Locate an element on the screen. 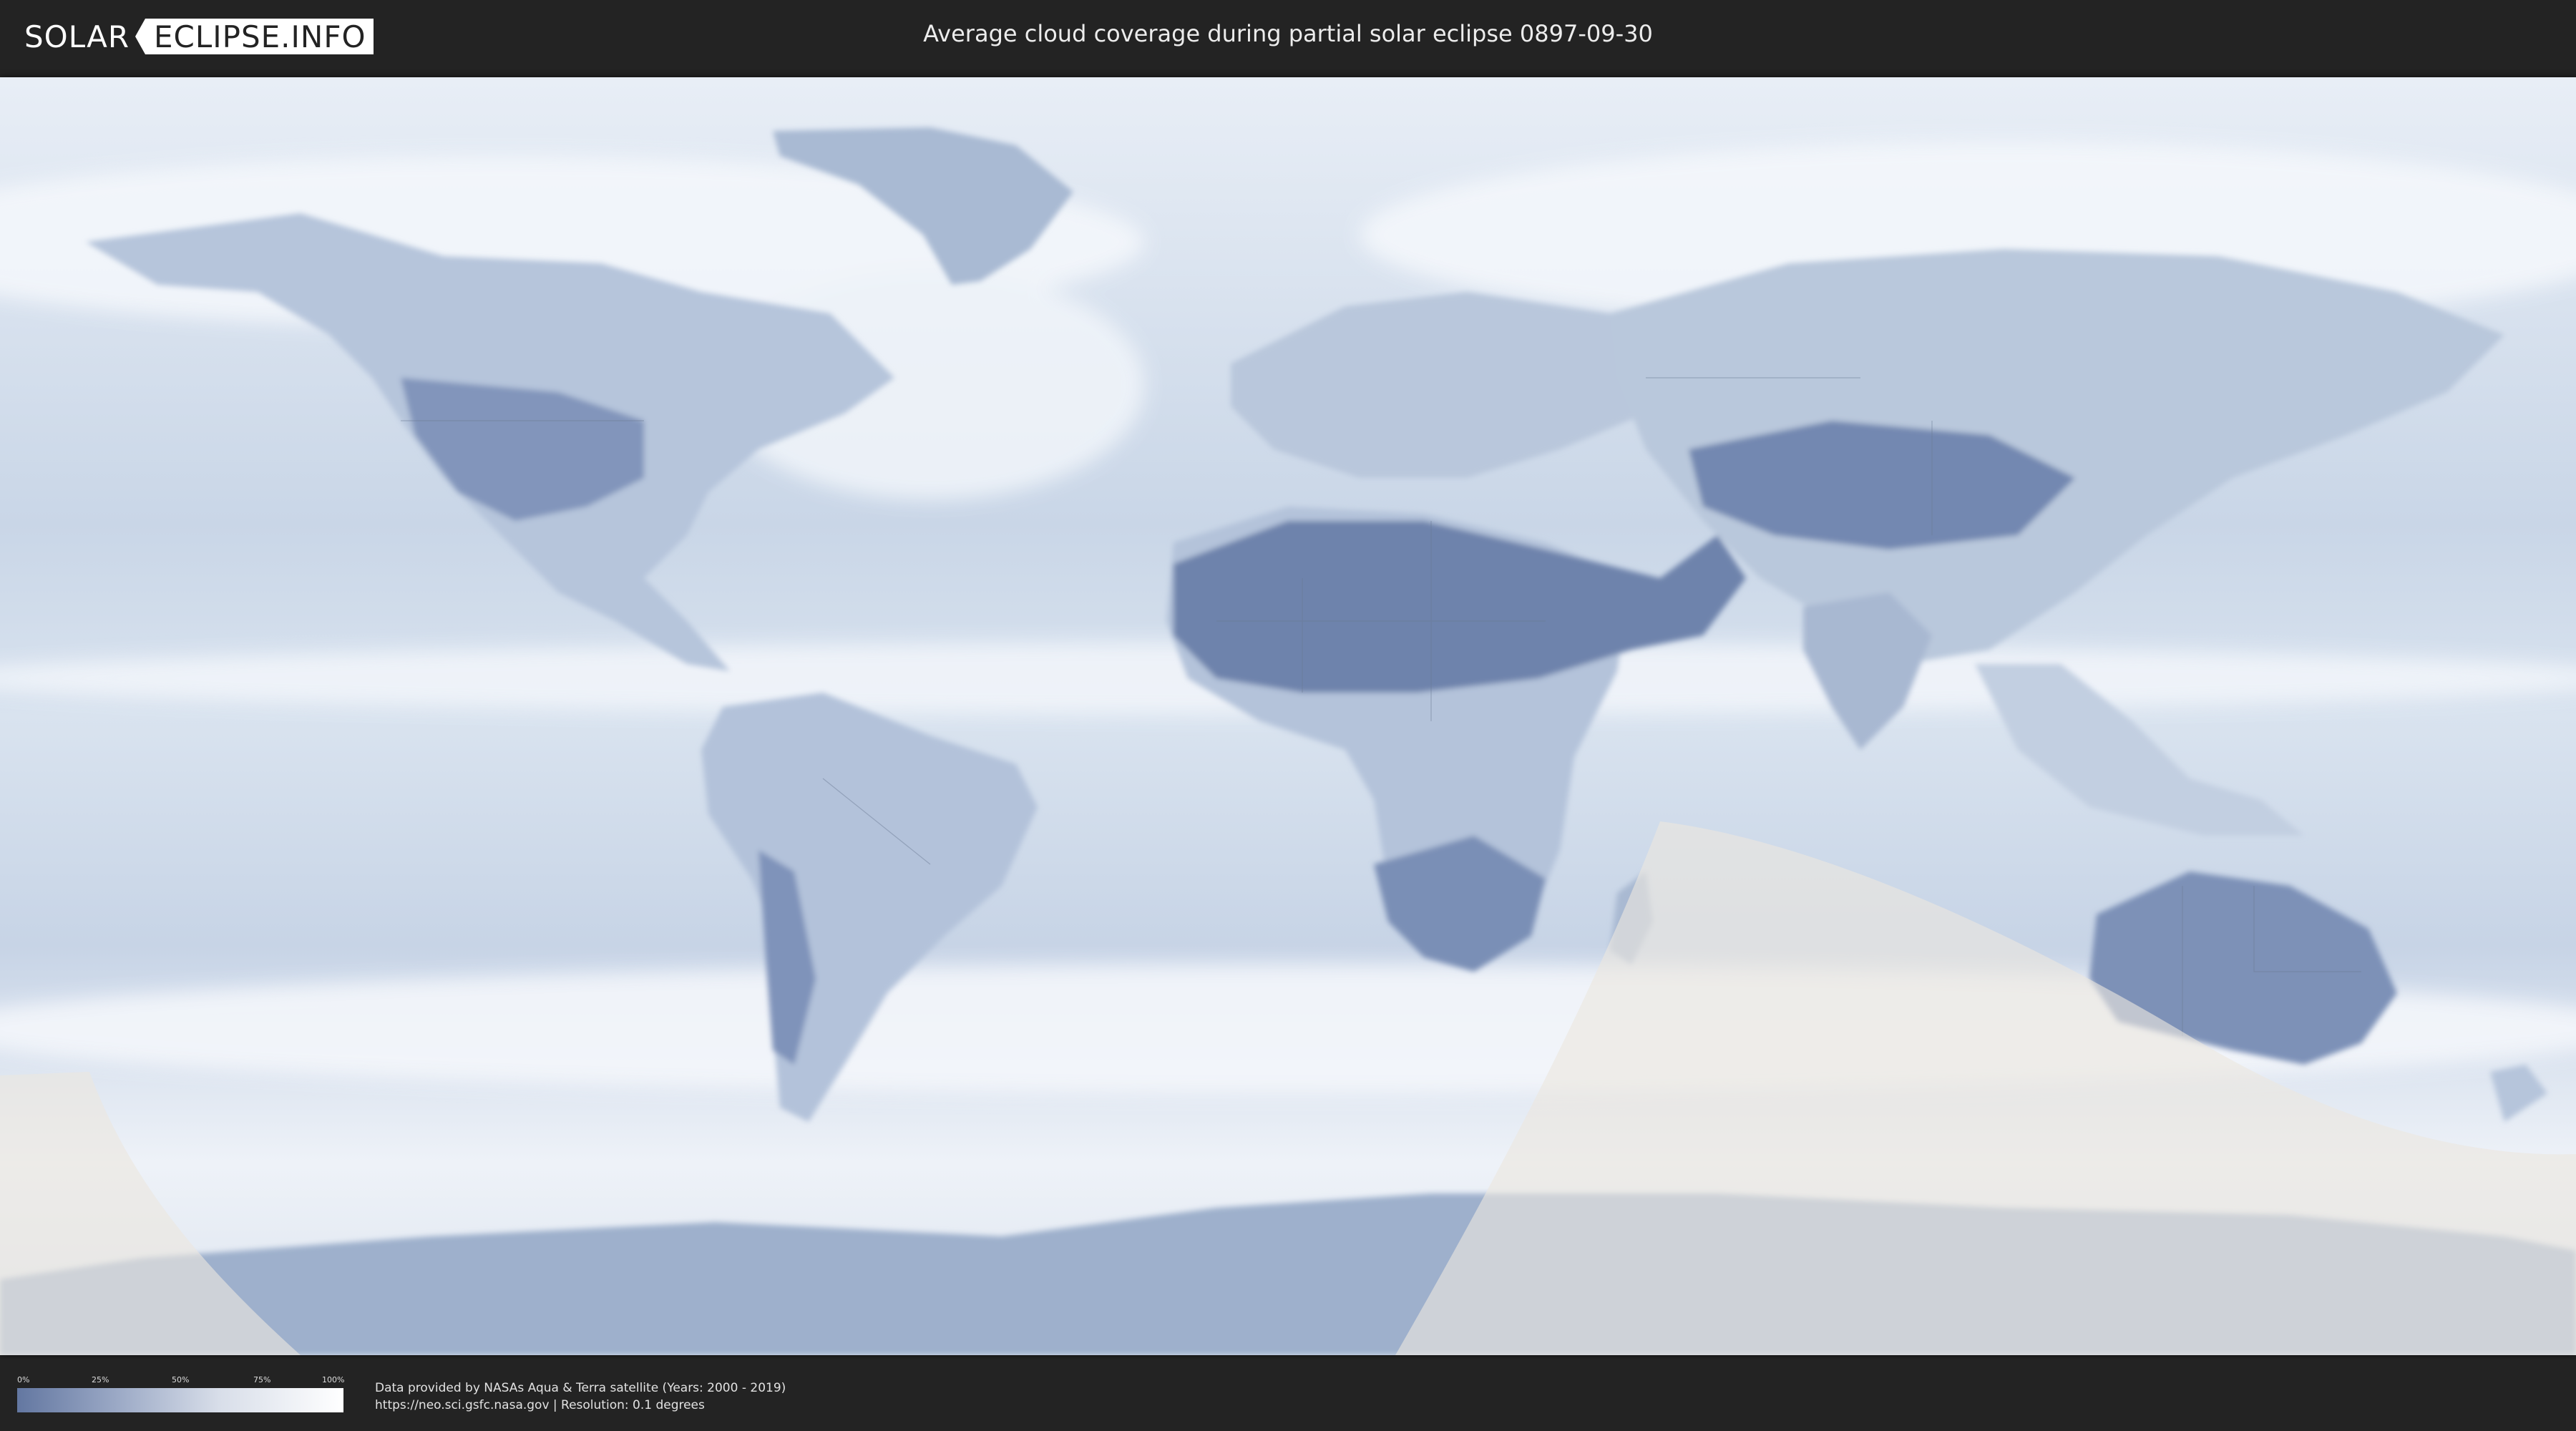  legend-tick-100: 100% is located at coordinates (333, 1379).